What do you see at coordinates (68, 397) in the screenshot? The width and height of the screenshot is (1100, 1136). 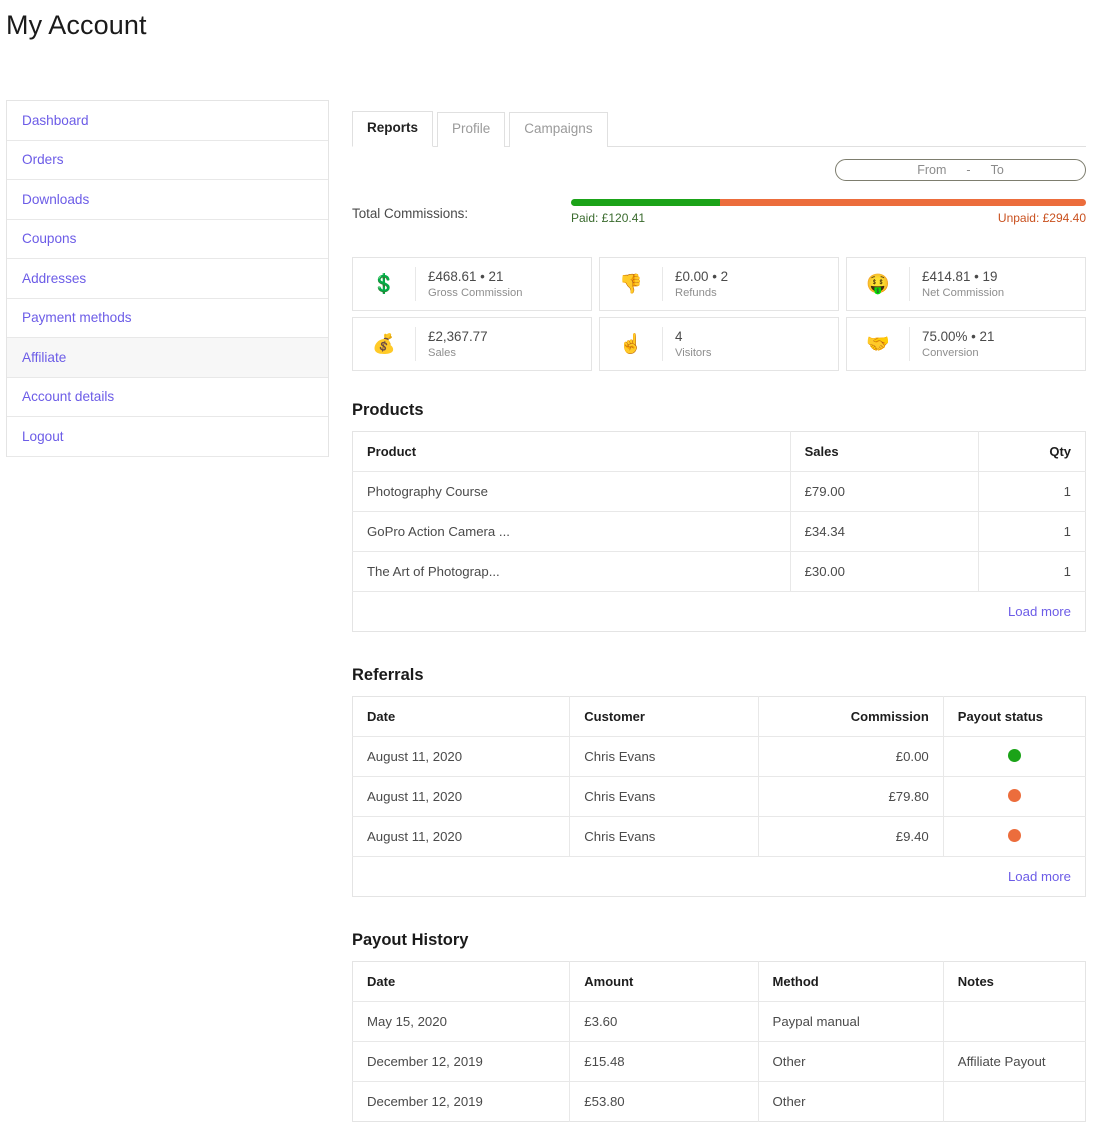 I see `sidebar-item-label: Account details` at bounding box center [68, 397].